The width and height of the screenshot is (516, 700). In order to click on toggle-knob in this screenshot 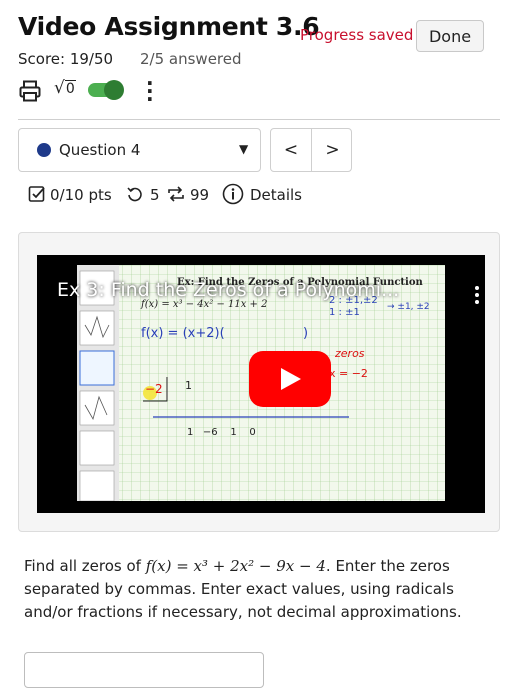, I will do `click(114, 90)`.